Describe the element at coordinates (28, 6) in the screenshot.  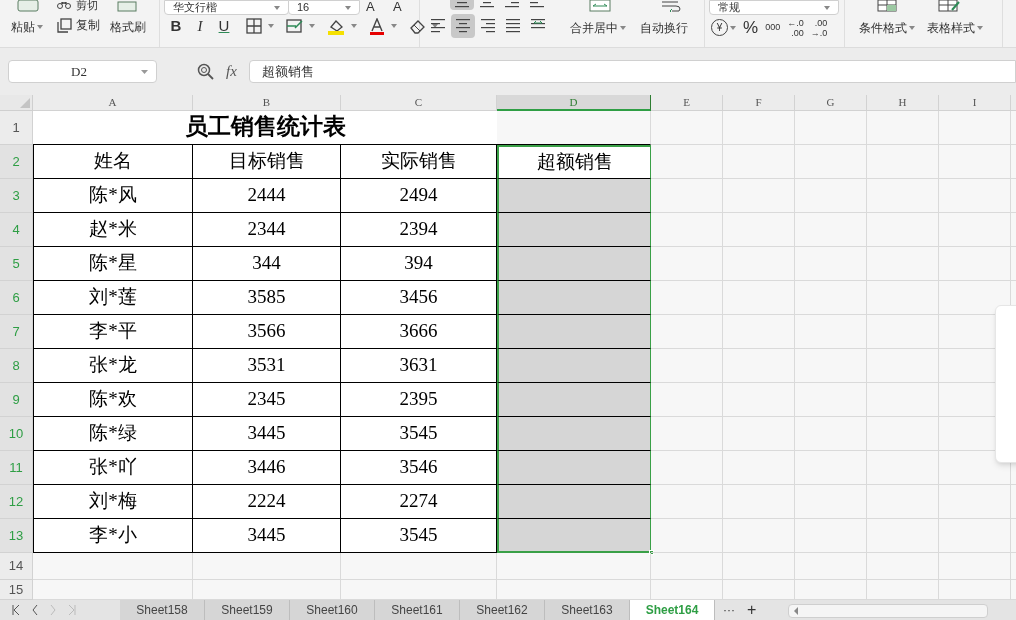
I see `paste-icon` at that location.